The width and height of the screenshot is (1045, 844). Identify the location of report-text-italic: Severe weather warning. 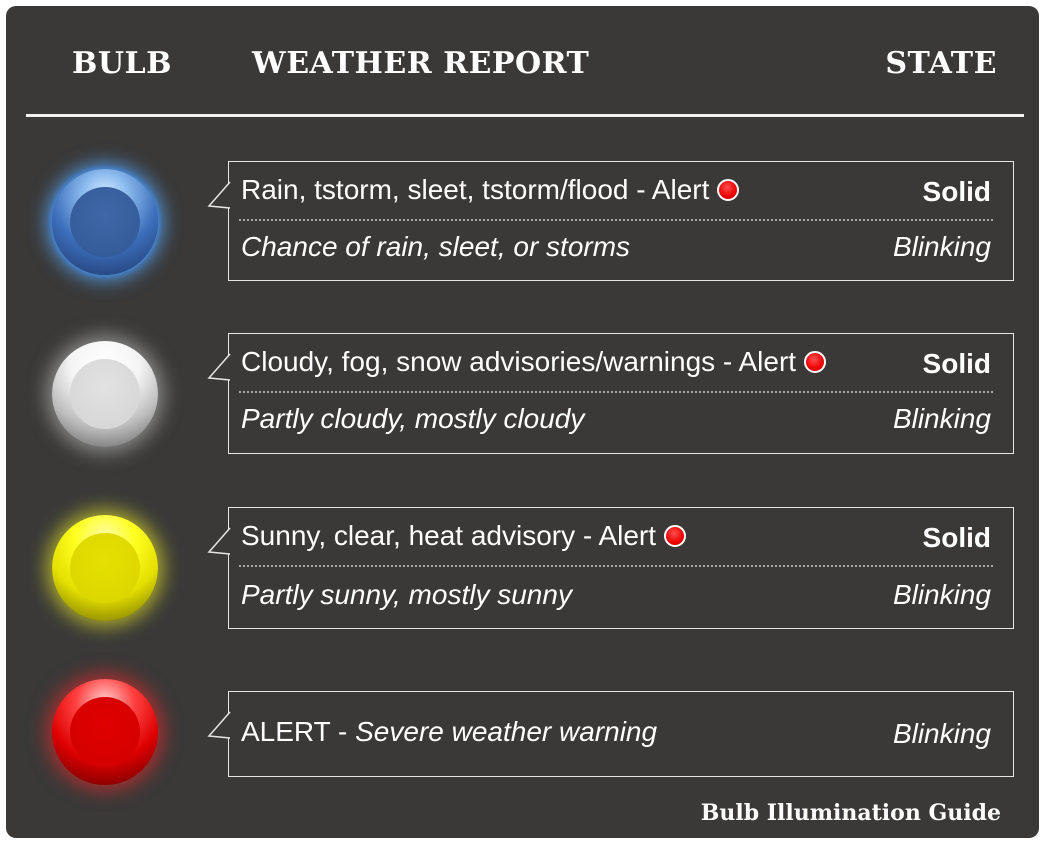
(506, 731).